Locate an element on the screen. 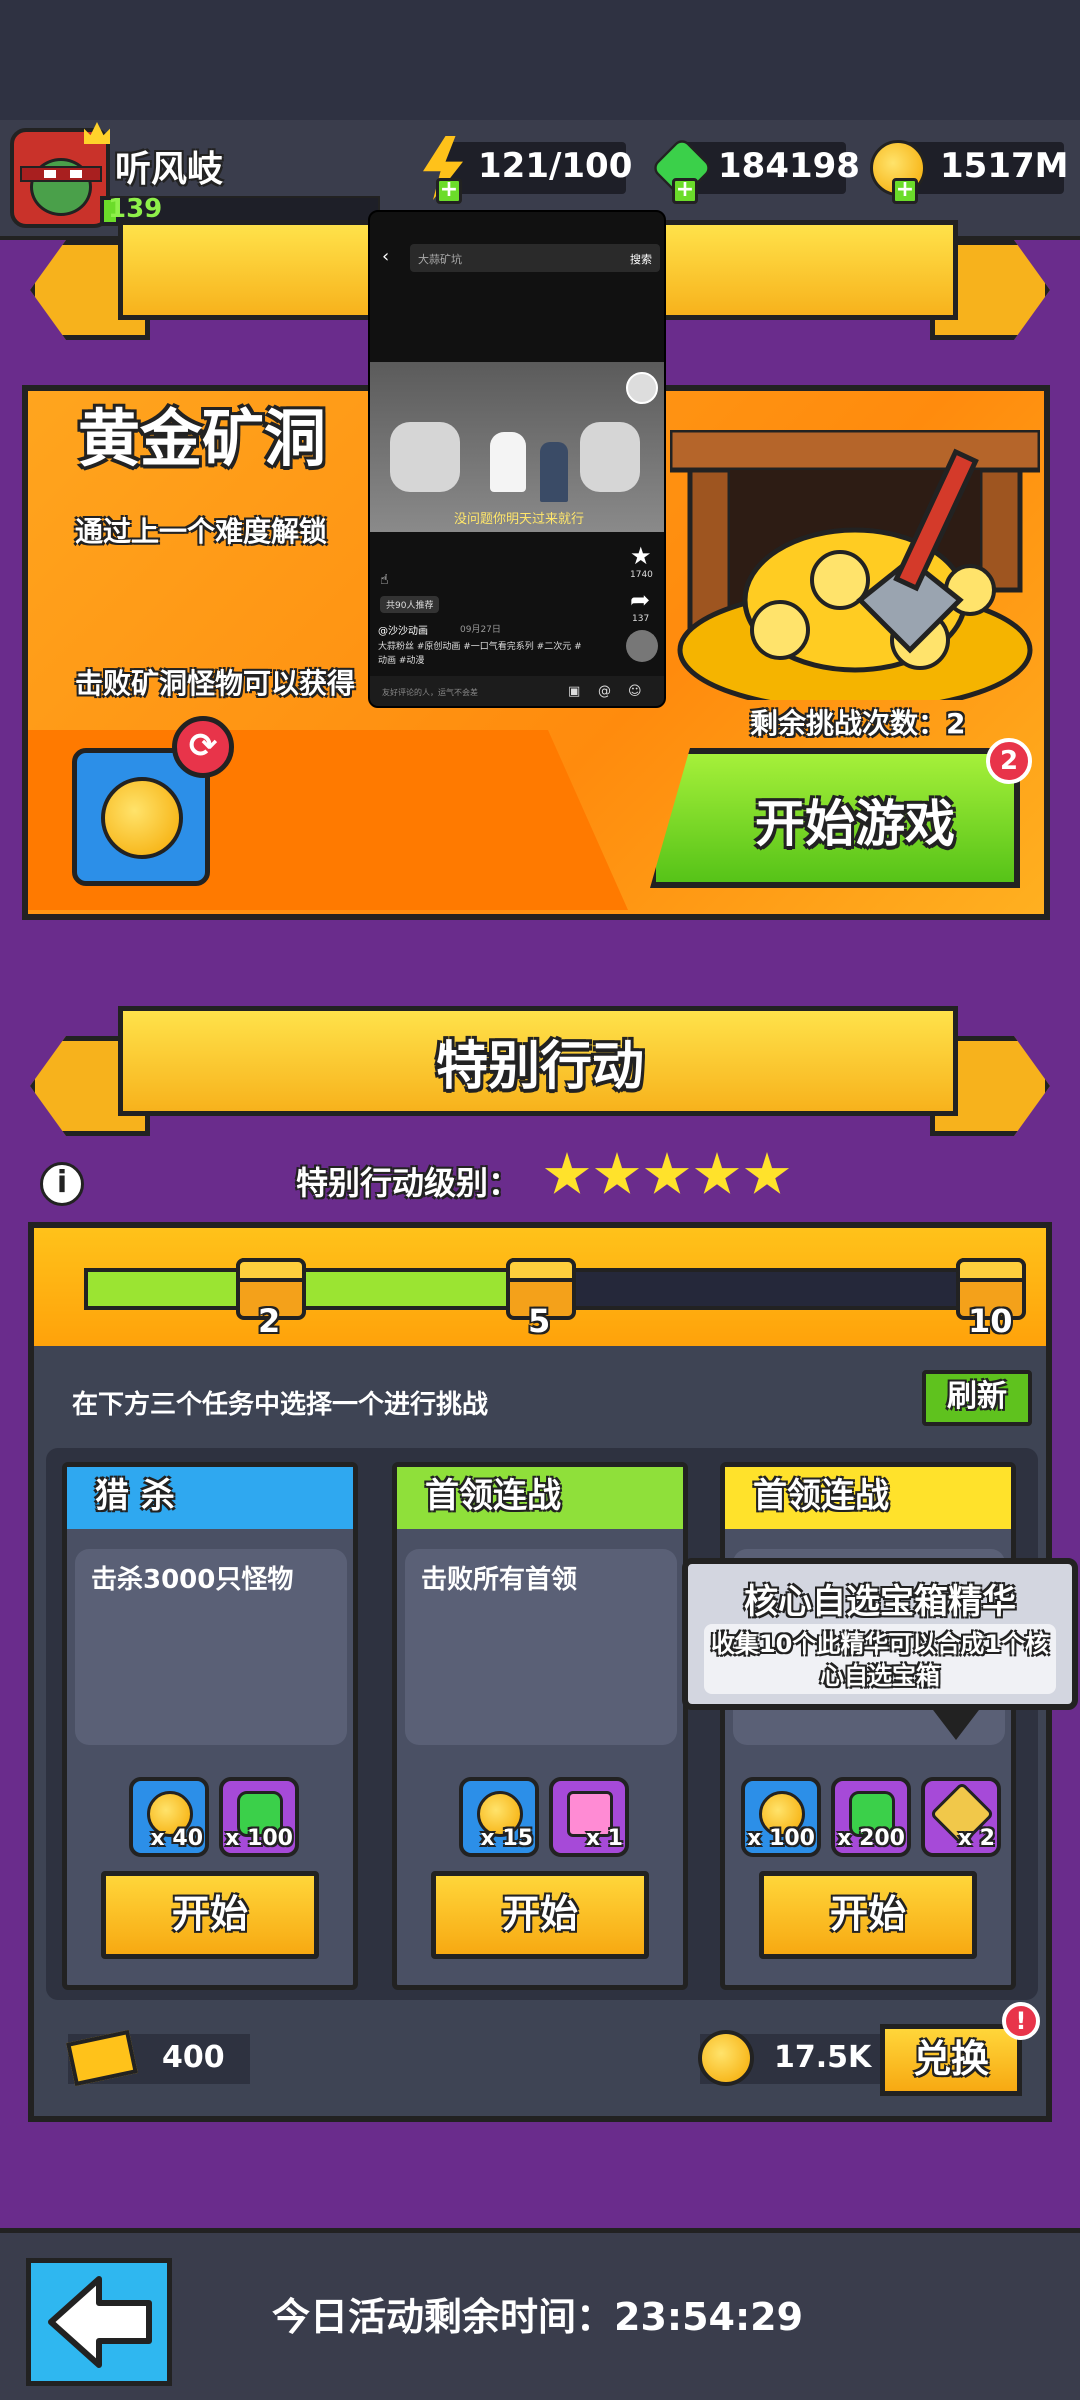  start-game-button: 开始游戏 is located at coordinates (835, 818).